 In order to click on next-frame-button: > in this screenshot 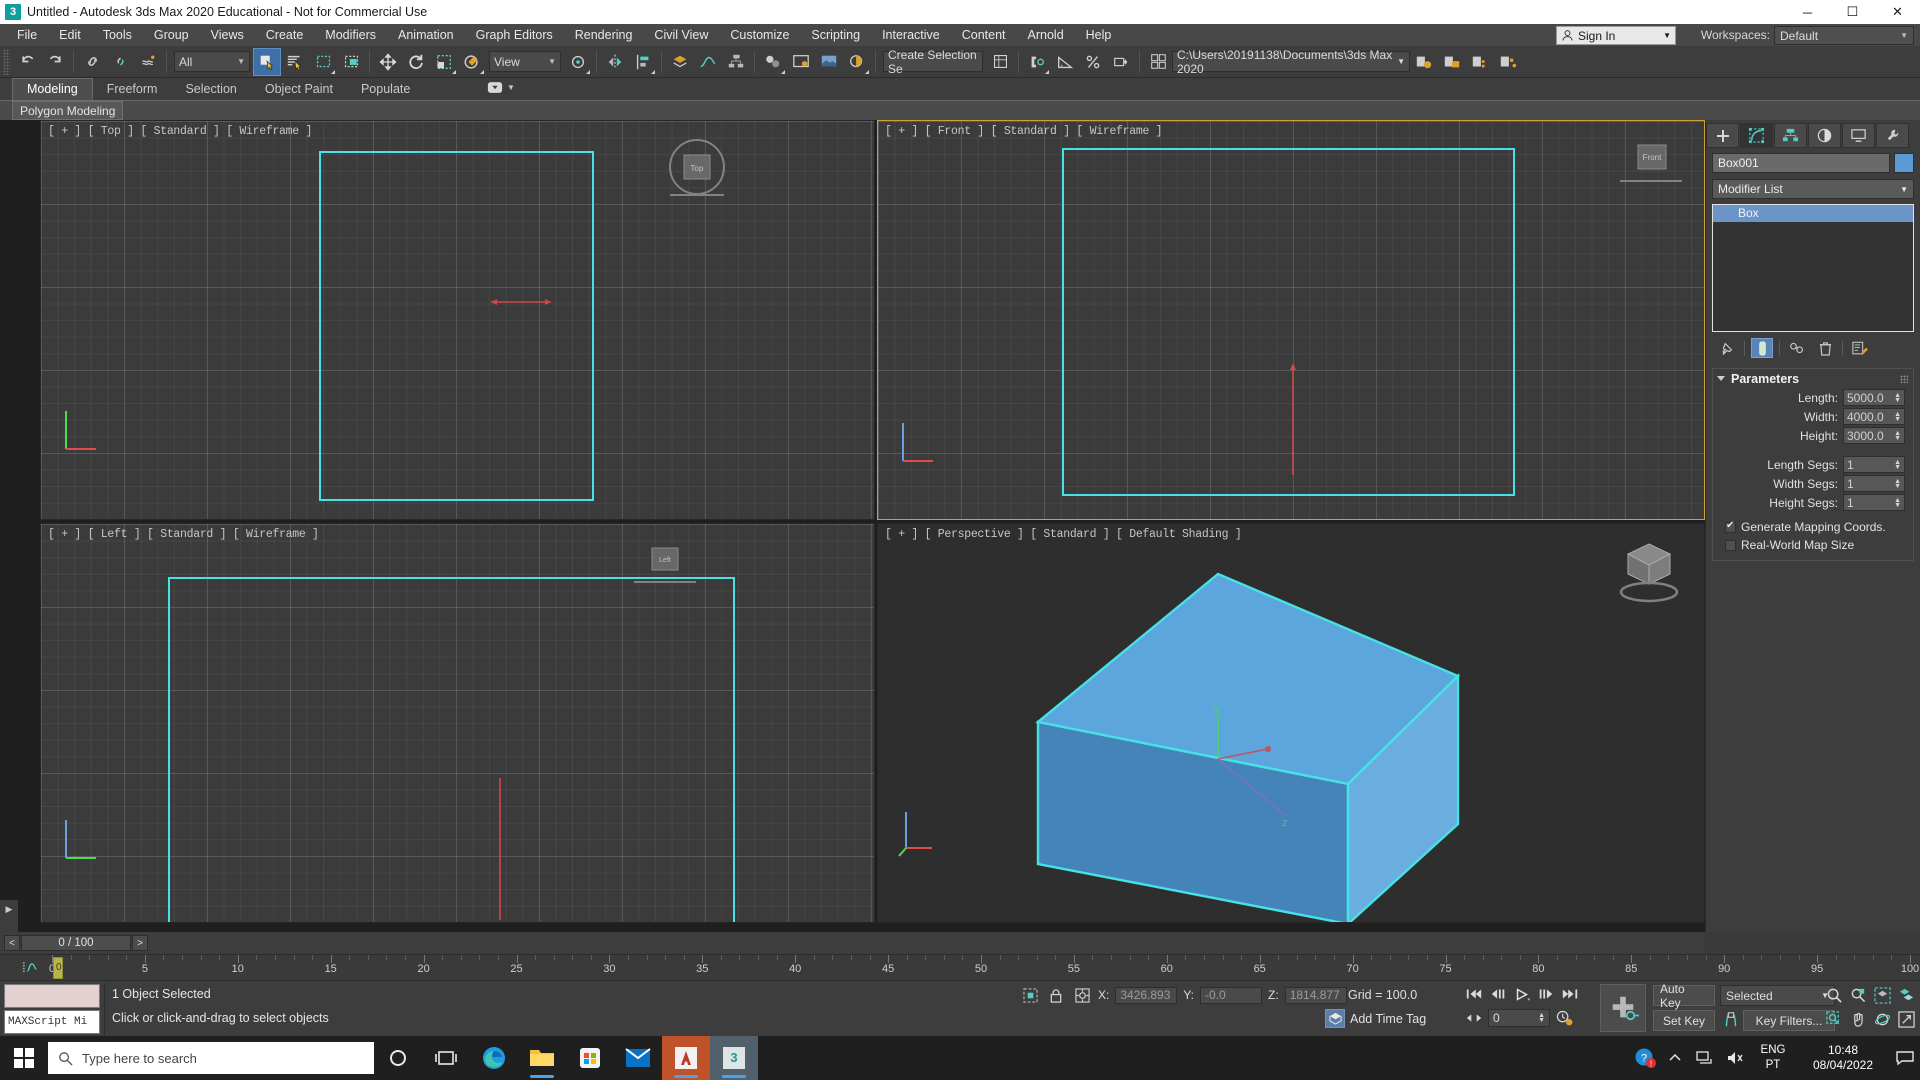, I will do `click(140, 943)`.